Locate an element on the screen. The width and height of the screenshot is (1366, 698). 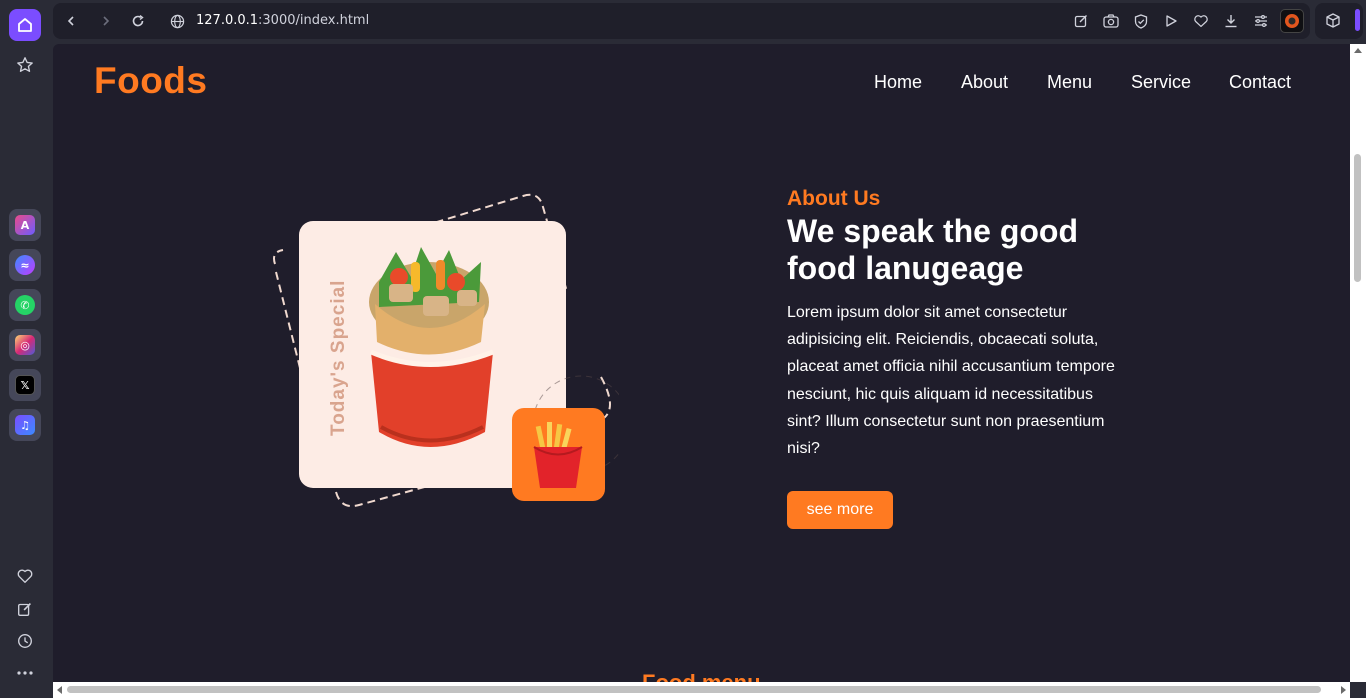
download-icon is located at coordinates (1231, 21).